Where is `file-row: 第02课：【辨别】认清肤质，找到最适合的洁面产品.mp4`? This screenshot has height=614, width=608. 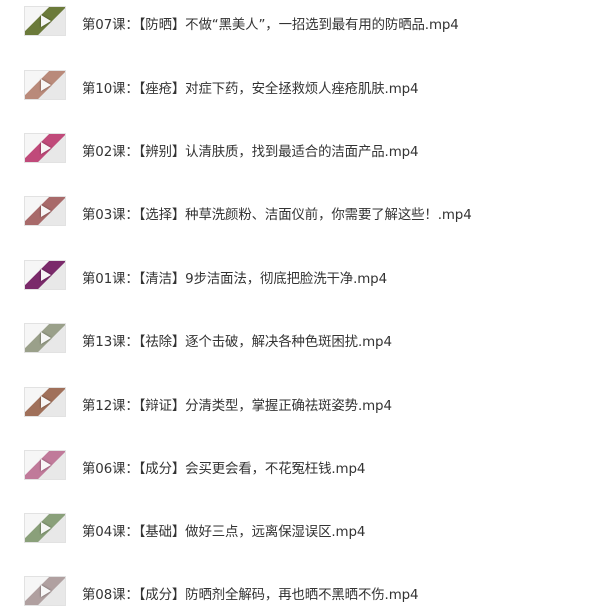
file-row: 第02课：【辨别】认清肤质，找到最适合的洁面产品.mp4 is located at coordinates (304, 149).